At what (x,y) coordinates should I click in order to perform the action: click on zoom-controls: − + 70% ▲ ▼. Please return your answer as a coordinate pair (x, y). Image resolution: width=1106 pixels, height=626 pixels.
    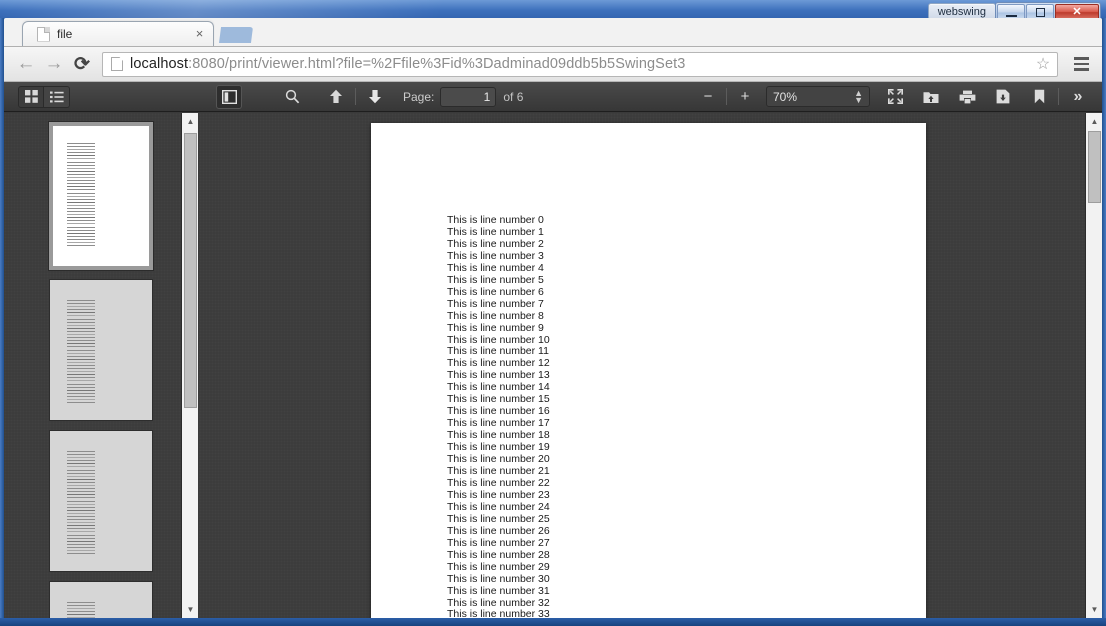
    Looking at the image, I should click on (782, 97).